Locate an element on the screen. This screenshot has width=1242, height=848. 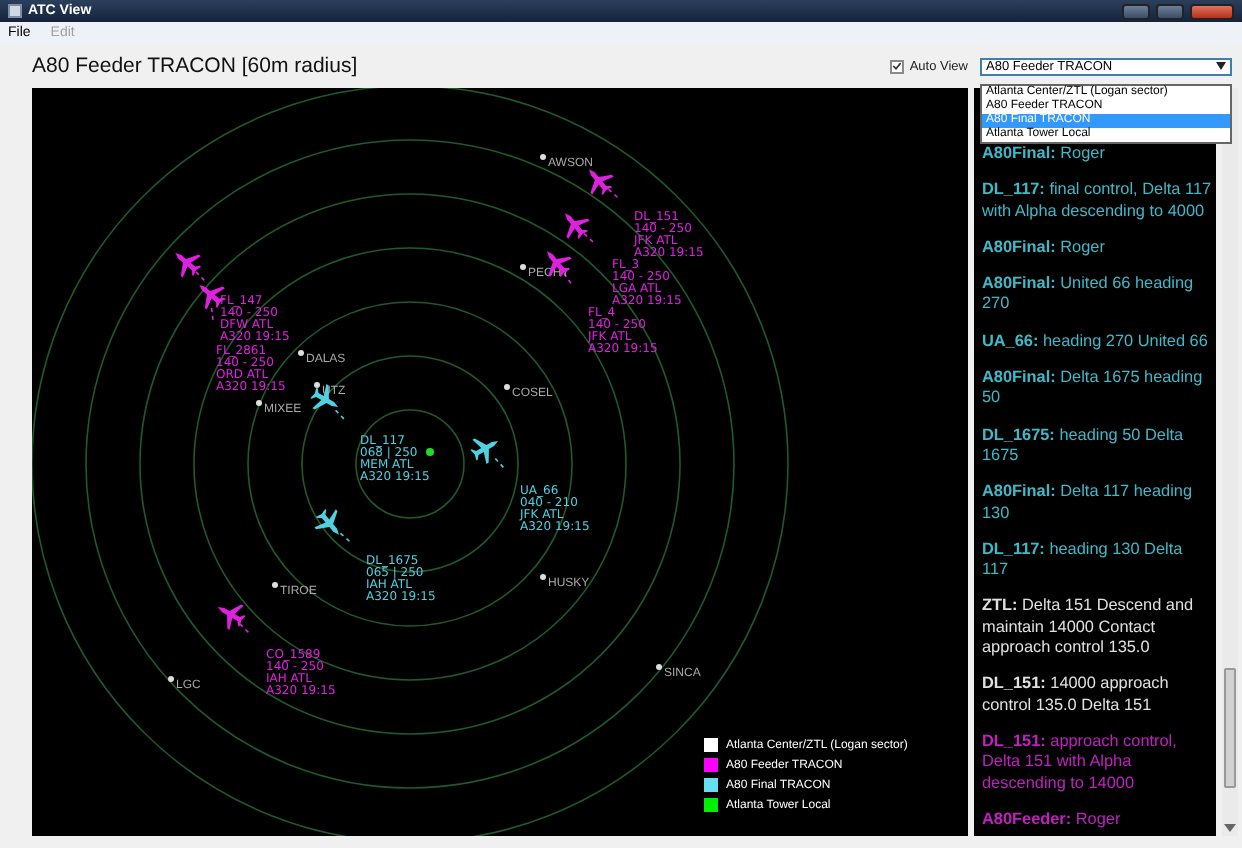
view-title: A80 Feeder TRACON [60m radius] is located at coordinates (196, 66).